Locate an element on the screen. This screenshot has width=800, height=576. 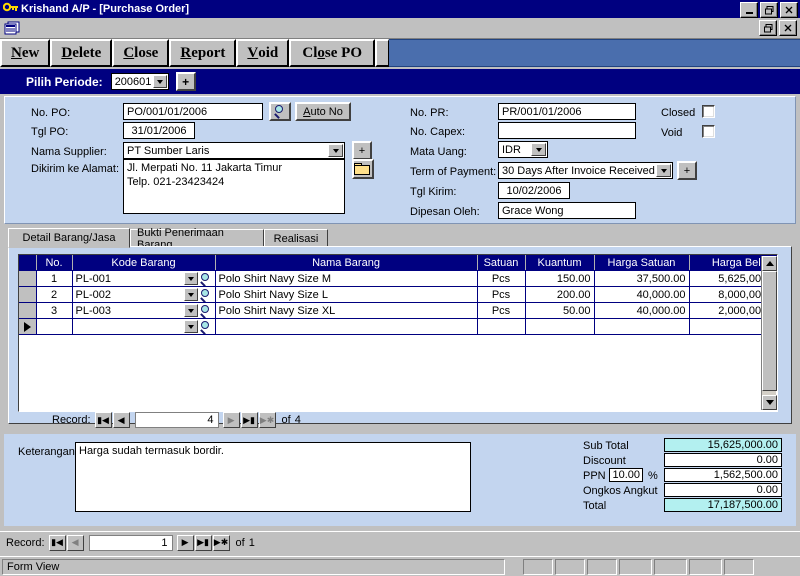
cell-nama-barang: Polo Shirt Navy Size M is located at coordinates (346, 278).